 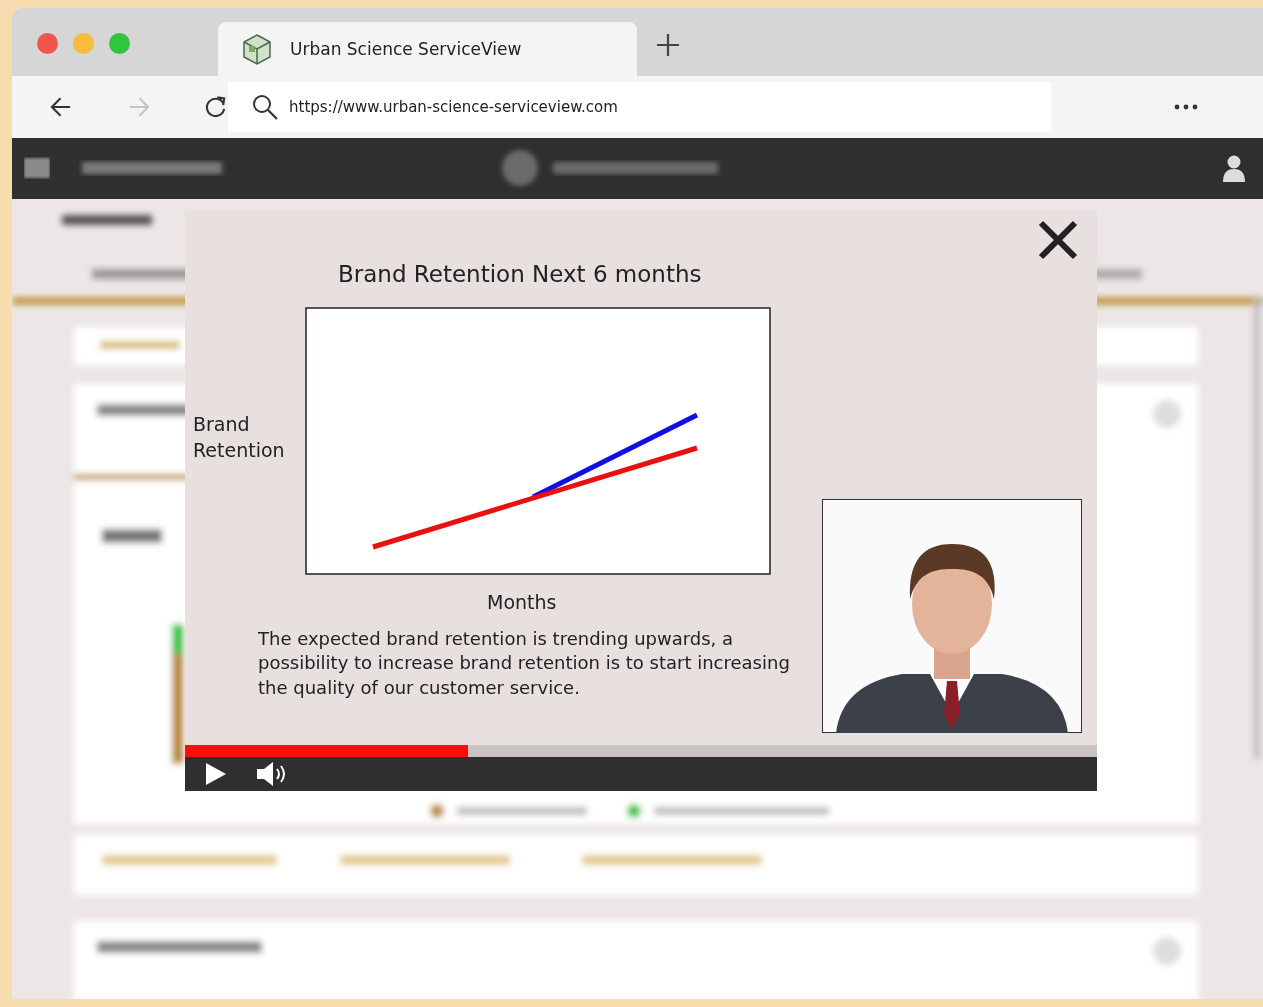 What do you see at coordinates (641, 751) in the screenshot?
I see `progress-track` at bounding box center [641, 751].